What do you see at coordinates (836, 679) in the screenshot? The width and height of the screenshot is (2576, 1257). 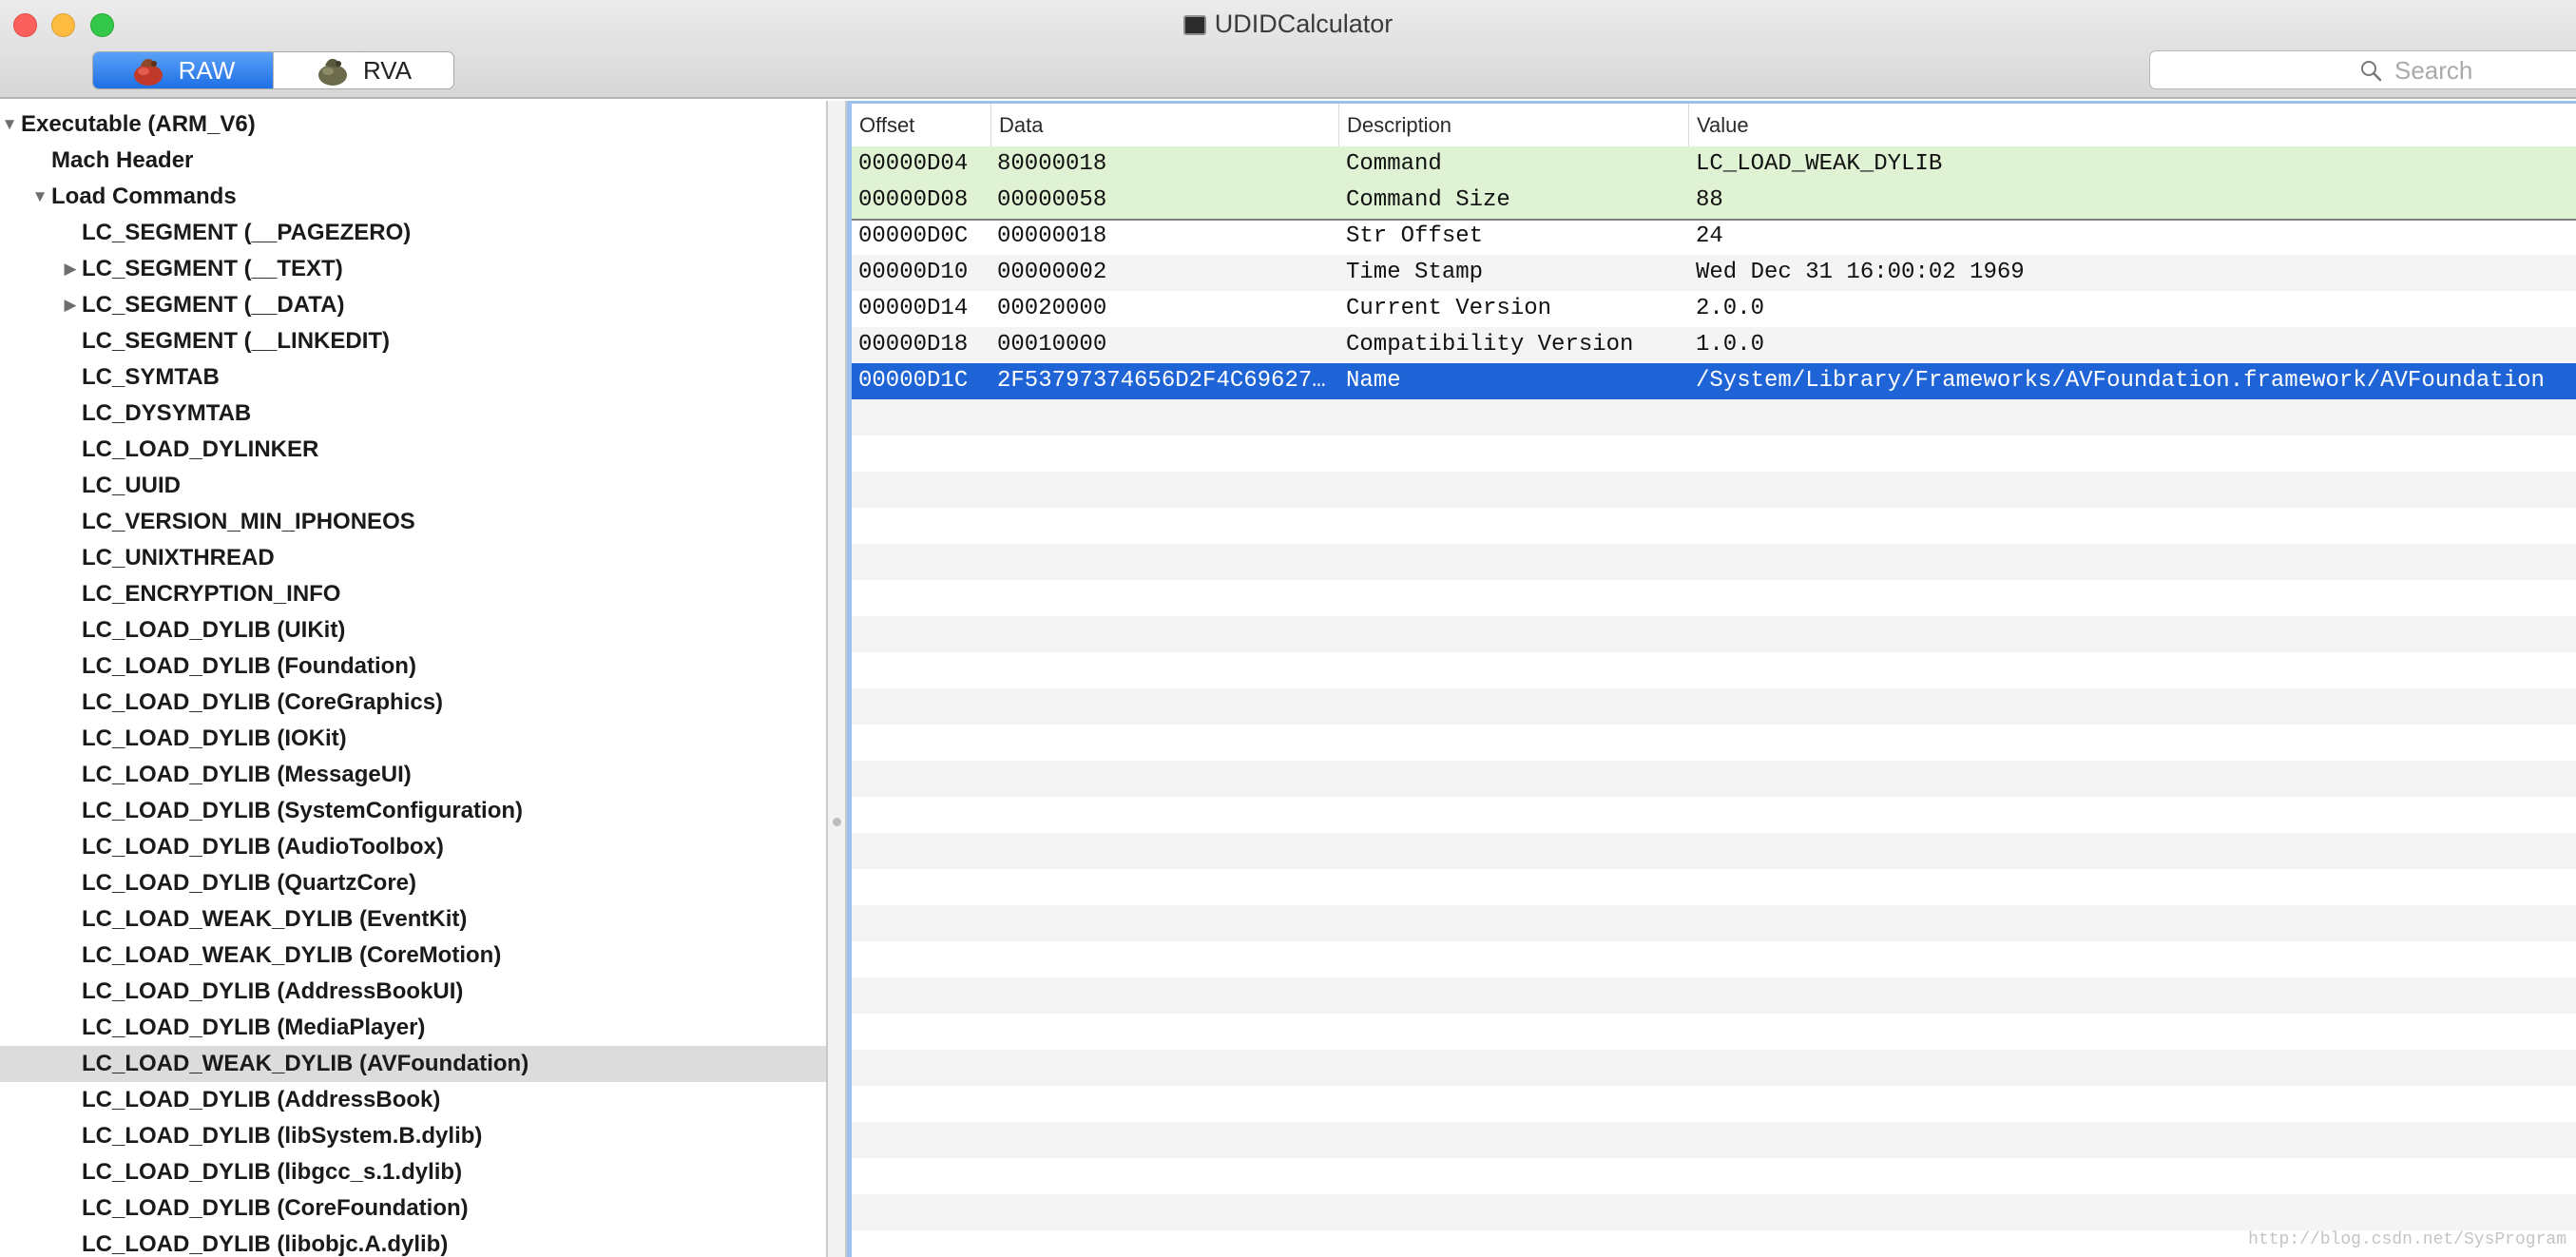 I see `split-view-divider` at bounding box center [836, 679].